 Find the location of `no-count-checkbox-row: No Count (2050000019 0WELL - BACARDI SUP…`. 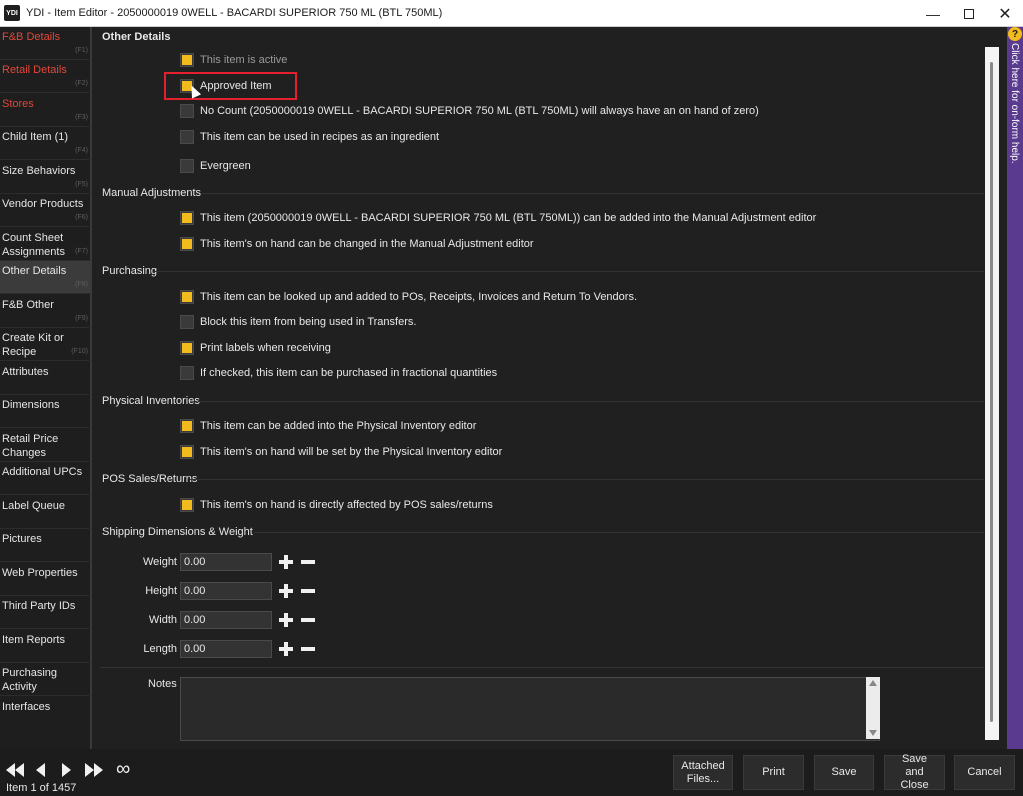

no-count-checkbox-row: No Count (2050000019 0WELL - BACARDI SUP… is located at coordinates (469, 111).